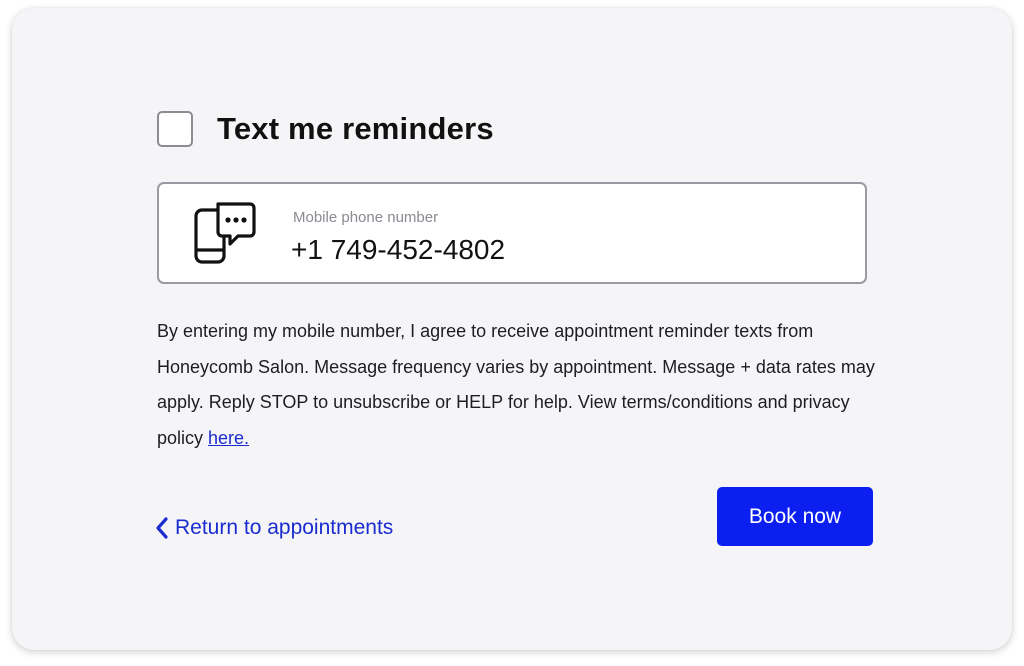 The image size is (1024, 666). What do you see at coordinates (561, 250) in the screenshot?
I see `mobile-phone-input` at bounding box center [561, 250].